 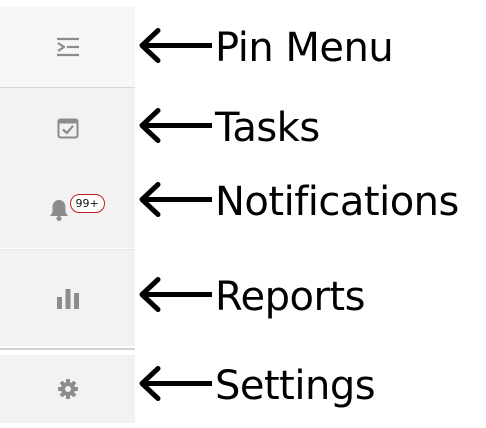 What do you see at coordinates (290, 297) in the screenshot?
I see `callout-label: Reports` at bounding box center [290, 297].